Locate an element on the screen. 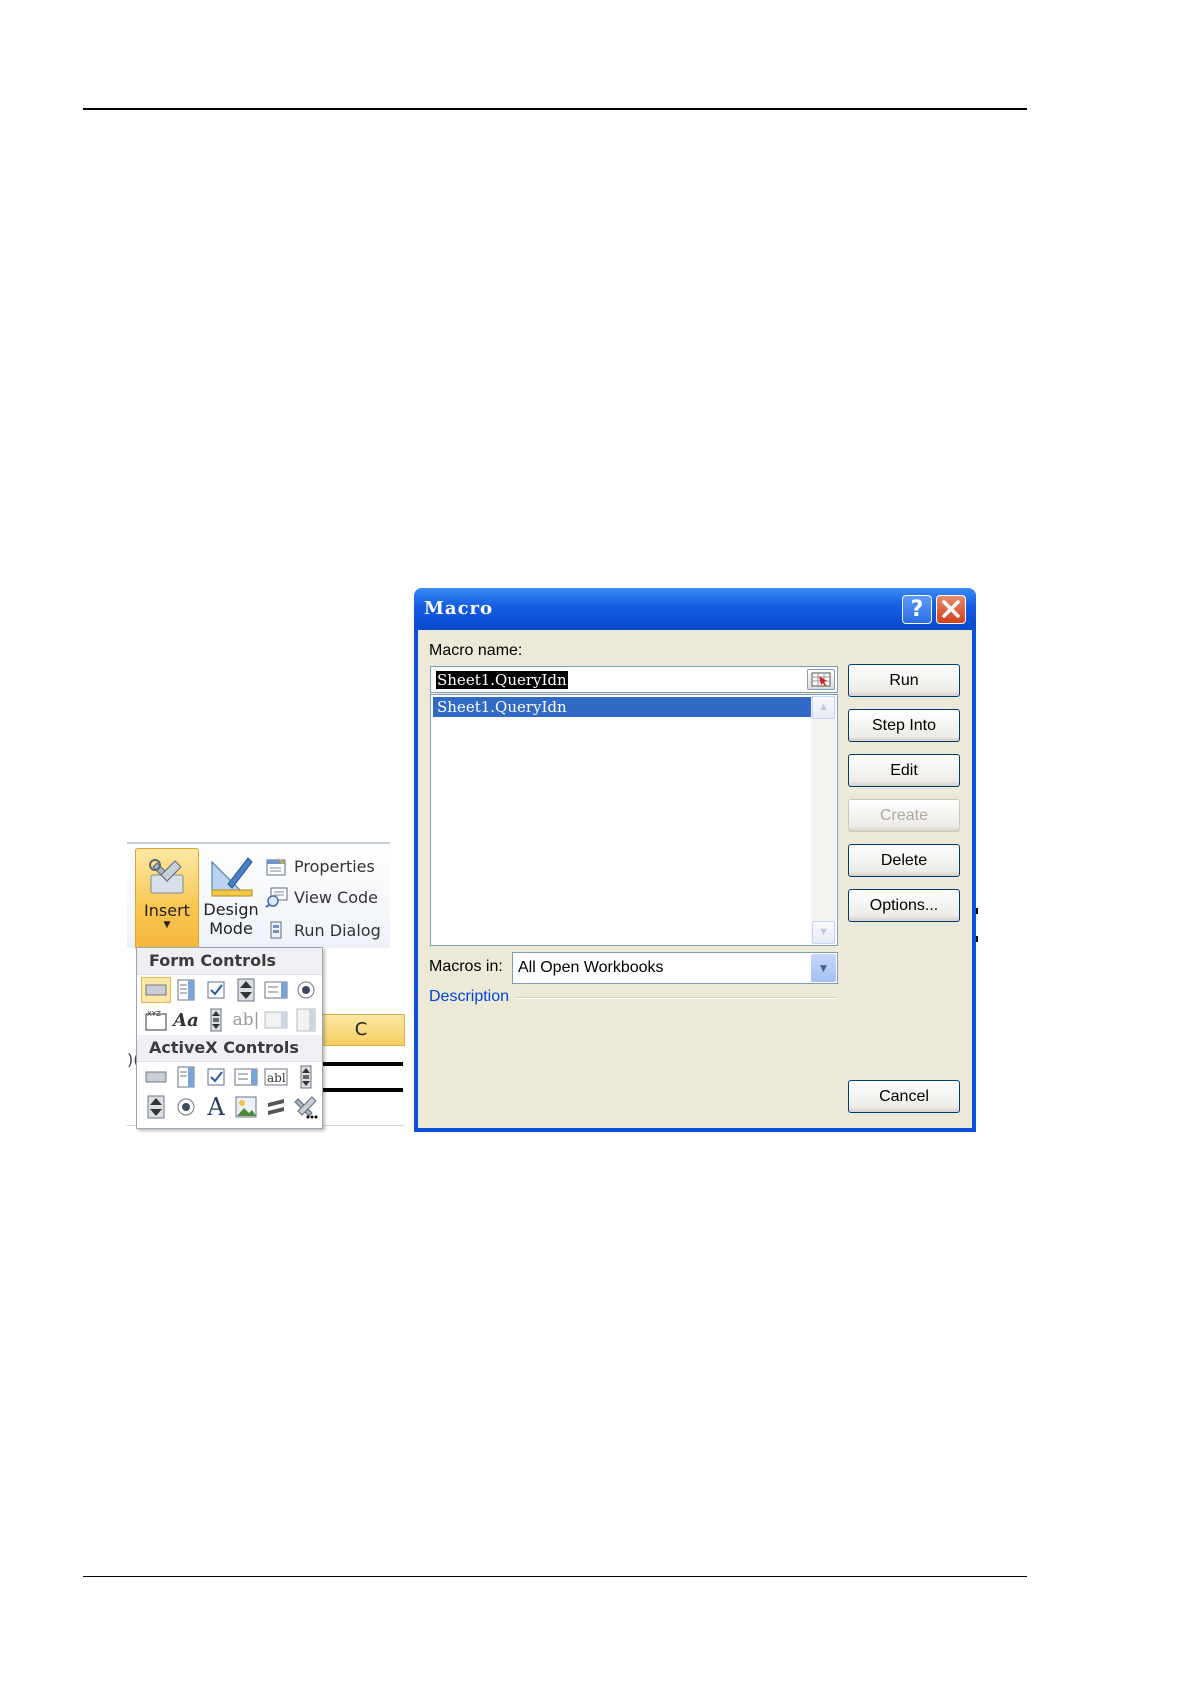 This screenshot has width=1191, height=1684. group-box-icon: XYZ is located at coordinates (156, 1020).